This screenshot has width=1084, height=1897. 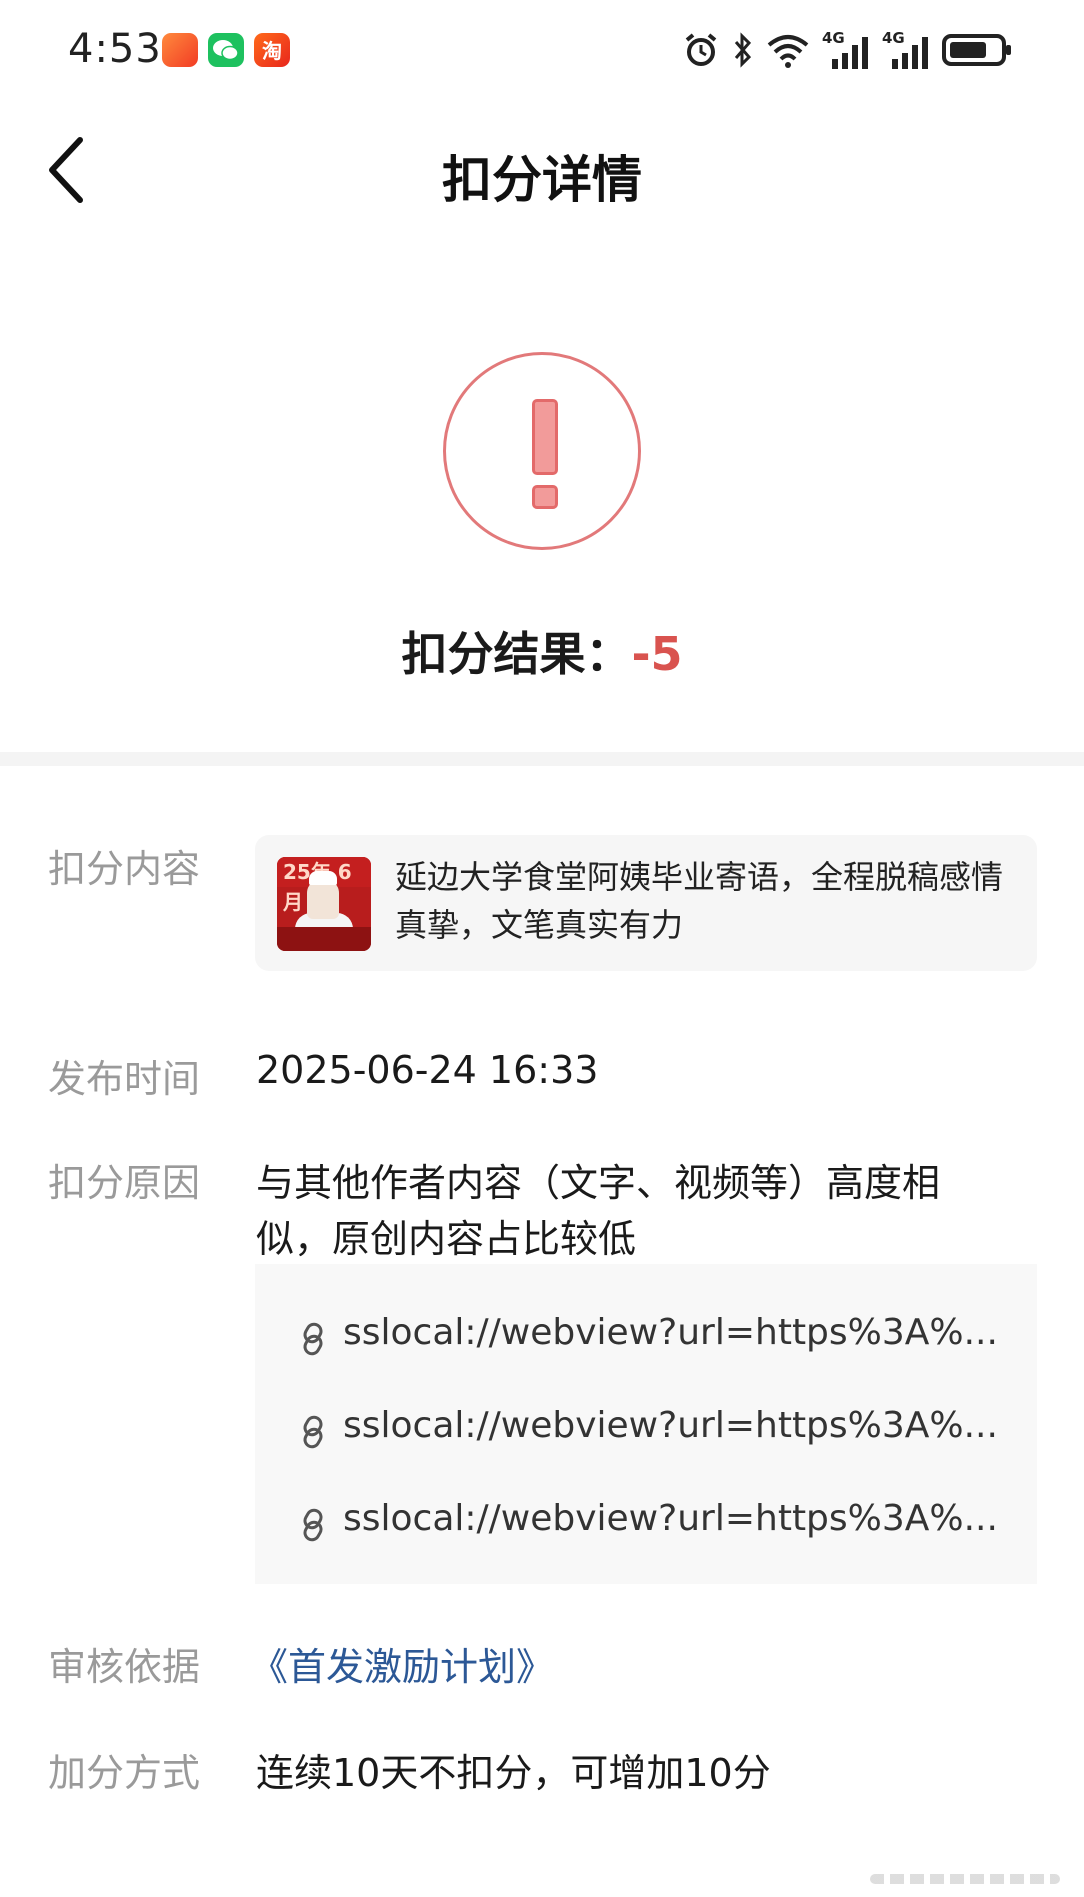 I want to click on result-value: -5, so click(x=657, y=654).